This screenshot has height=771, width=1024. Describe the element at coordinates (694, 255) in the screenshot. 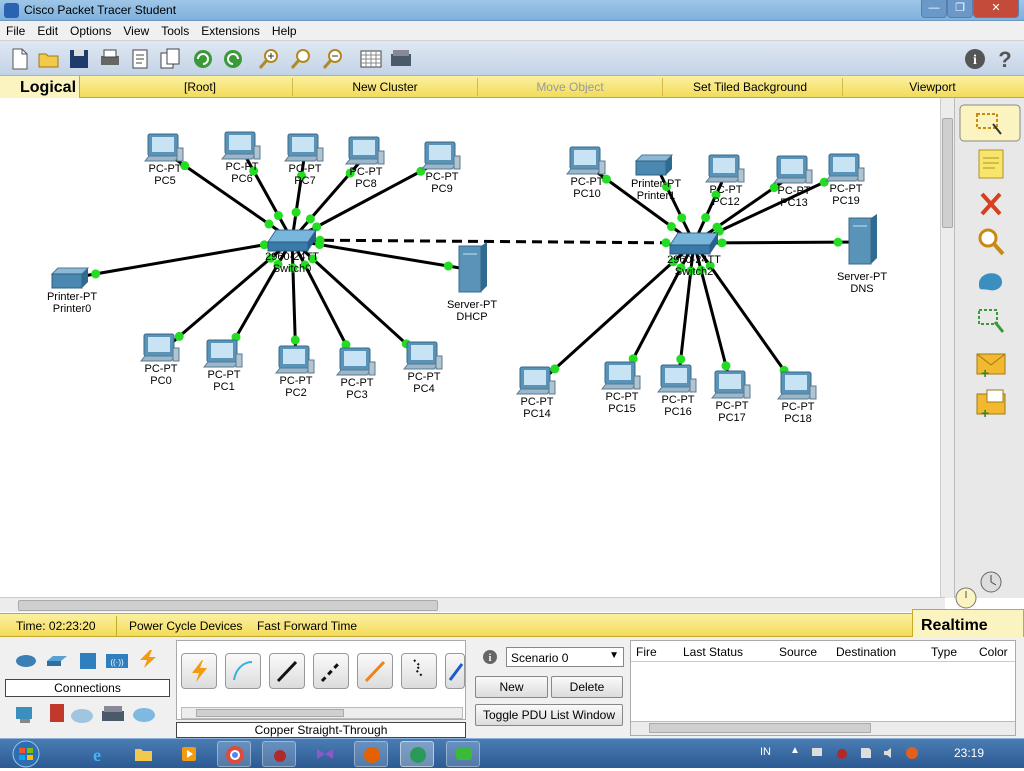

I see `device-switch2: 2960-24TTSwitch2` at that location.